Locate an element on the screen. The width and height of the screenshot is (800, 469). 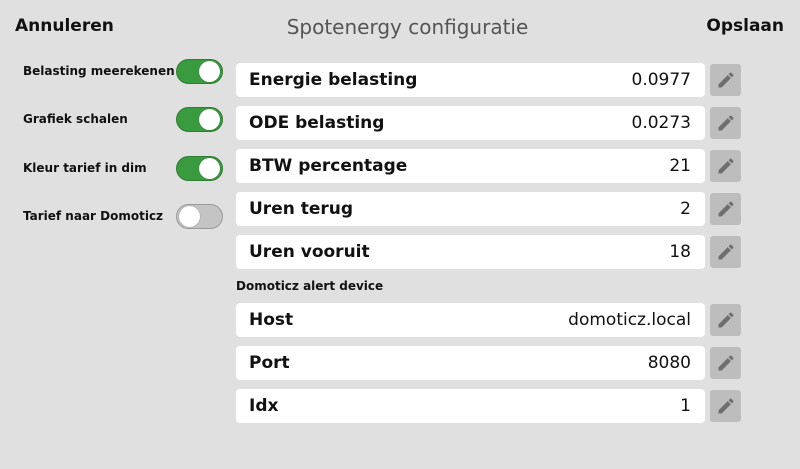
field-value: 0.0977 is located at coordinates (661, 80).